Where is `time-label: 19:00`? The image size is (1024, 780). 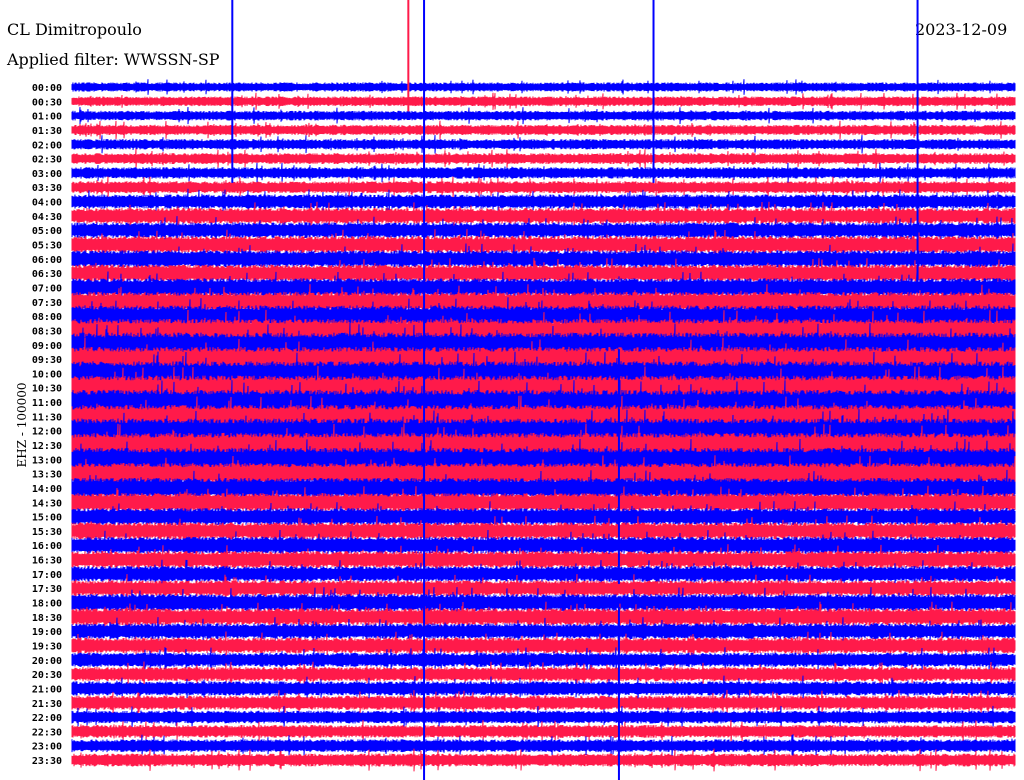 time-label: 19:00 is located at coordinates (47, 632).